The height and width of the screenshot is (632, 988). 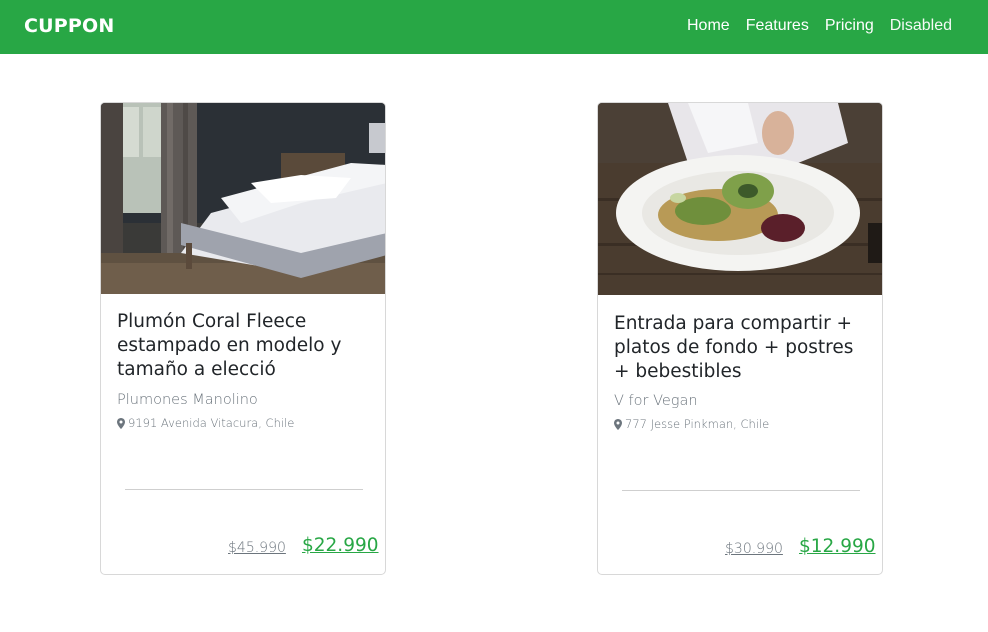 What do you see at coordinates (69, 26) in the screenshot?
I see `brand-logo: CUPPON` at bounding box center [69, 26].